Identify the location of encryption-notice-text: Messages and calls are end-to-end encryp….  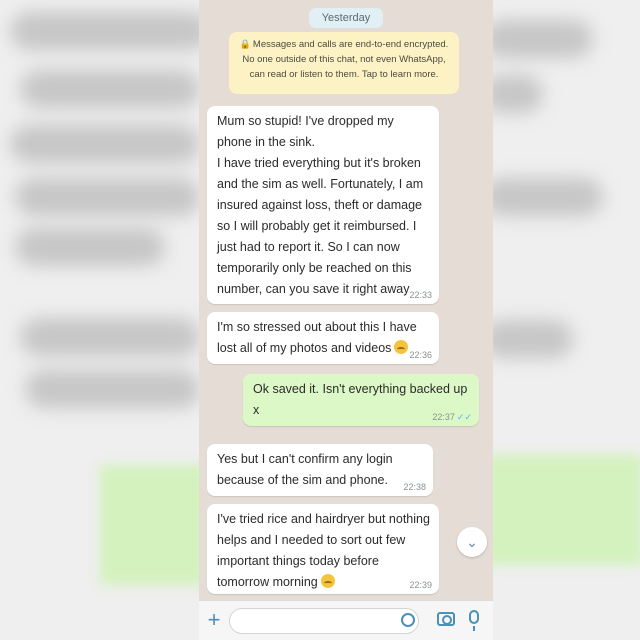
(345, 59).